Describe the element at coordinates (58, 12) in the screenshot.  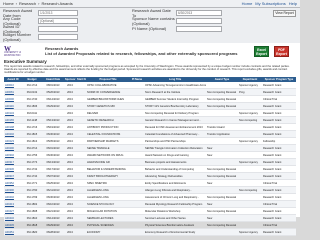
I see `award-date-from-input: 1/1/2013` at that location.